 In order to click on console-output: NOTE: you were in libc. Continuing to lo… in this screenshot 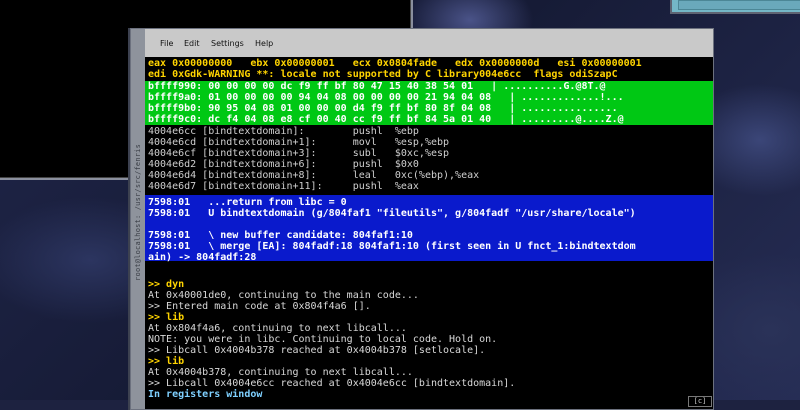, I will do `click(323, 339)`.